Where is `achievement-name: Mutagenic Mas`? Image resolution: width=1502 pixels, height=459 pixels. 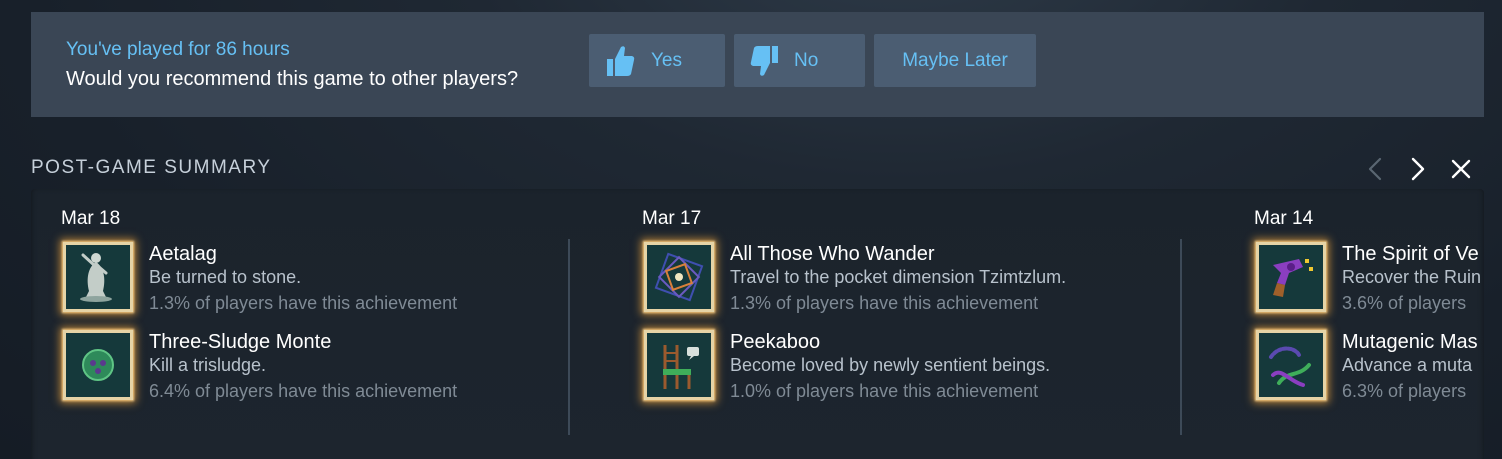 achievement-name: Mutagenic Mas is located at coordinates (1410, 342).